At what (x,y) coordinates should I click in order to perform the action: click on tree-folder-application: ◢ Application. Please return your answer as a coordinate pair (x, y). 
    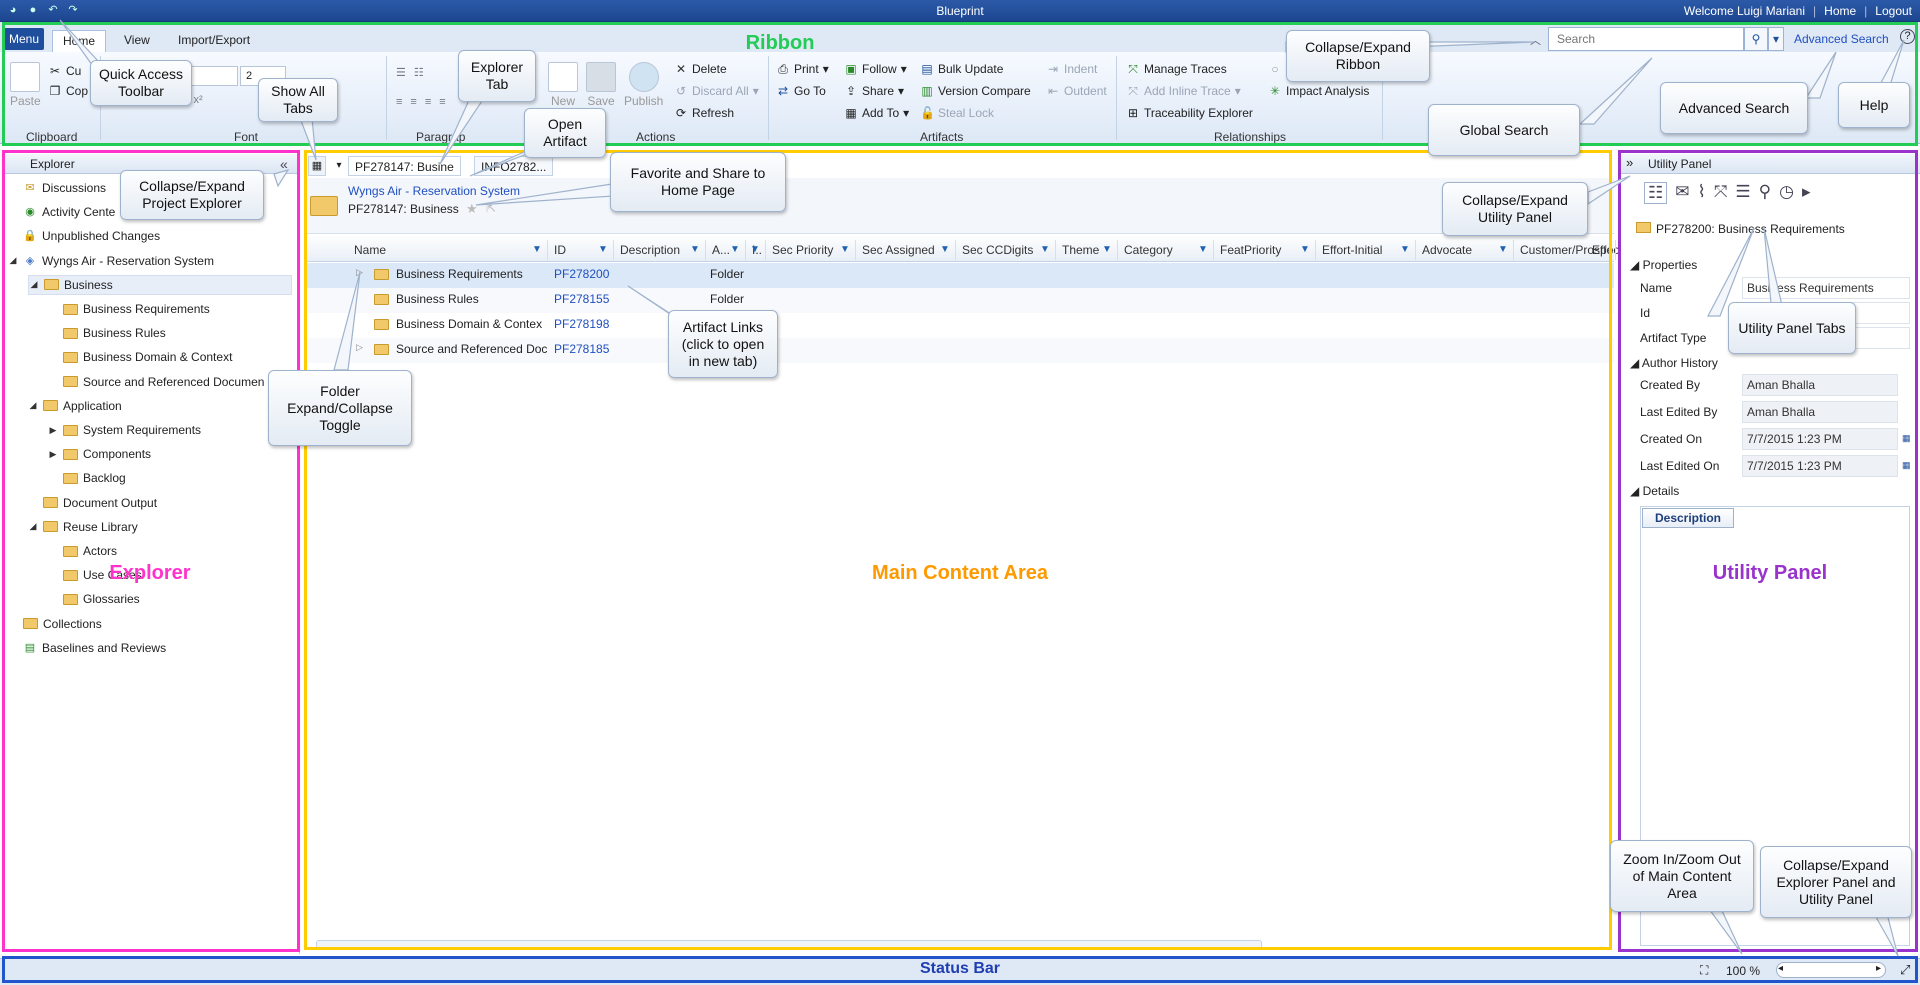
    Looking at the image, I should click on (75, 406).